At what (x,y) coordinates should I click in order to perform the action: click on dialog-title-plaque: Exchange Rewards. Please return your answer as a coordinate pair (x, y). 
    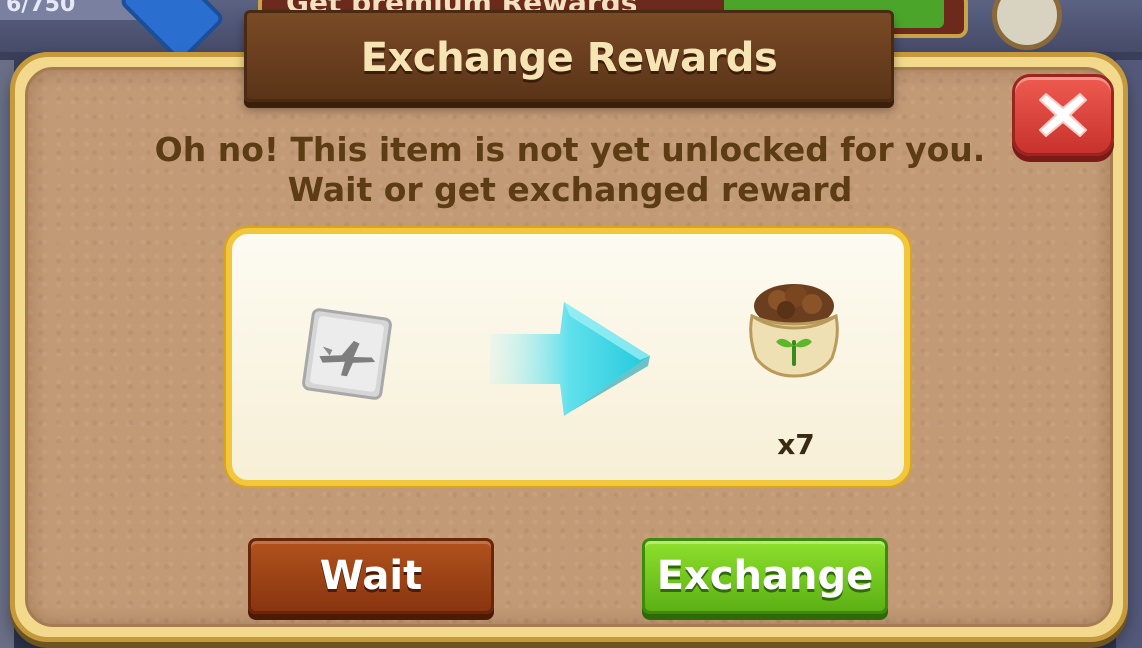
    Looking at the image, I should click on (569, 56).